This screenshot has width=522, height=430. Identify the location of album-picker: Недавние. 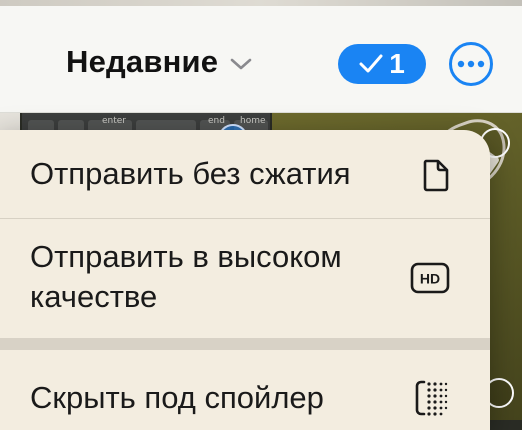
(159, 62).